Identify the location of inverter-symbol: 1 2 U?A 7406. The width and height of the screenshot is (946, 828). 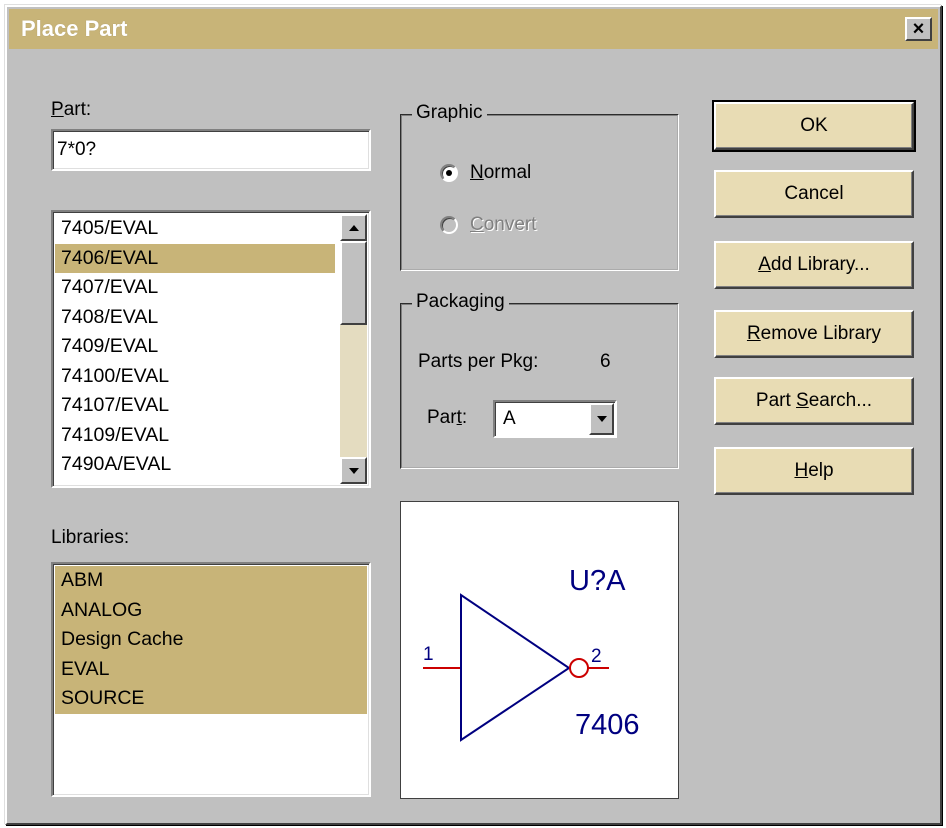
(531, 653).